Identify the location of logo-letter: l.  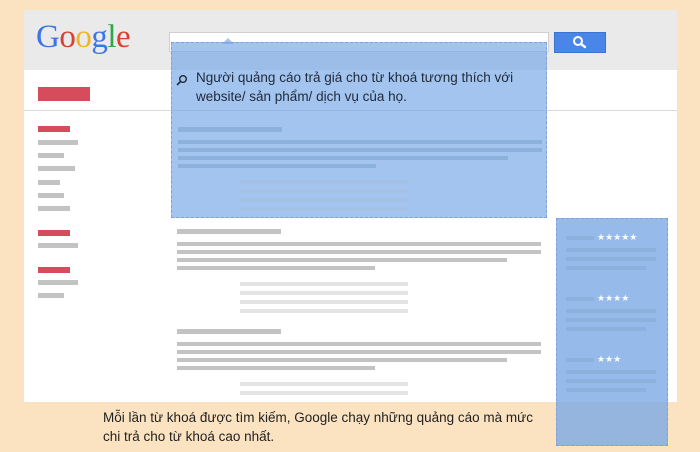
(112, 37).